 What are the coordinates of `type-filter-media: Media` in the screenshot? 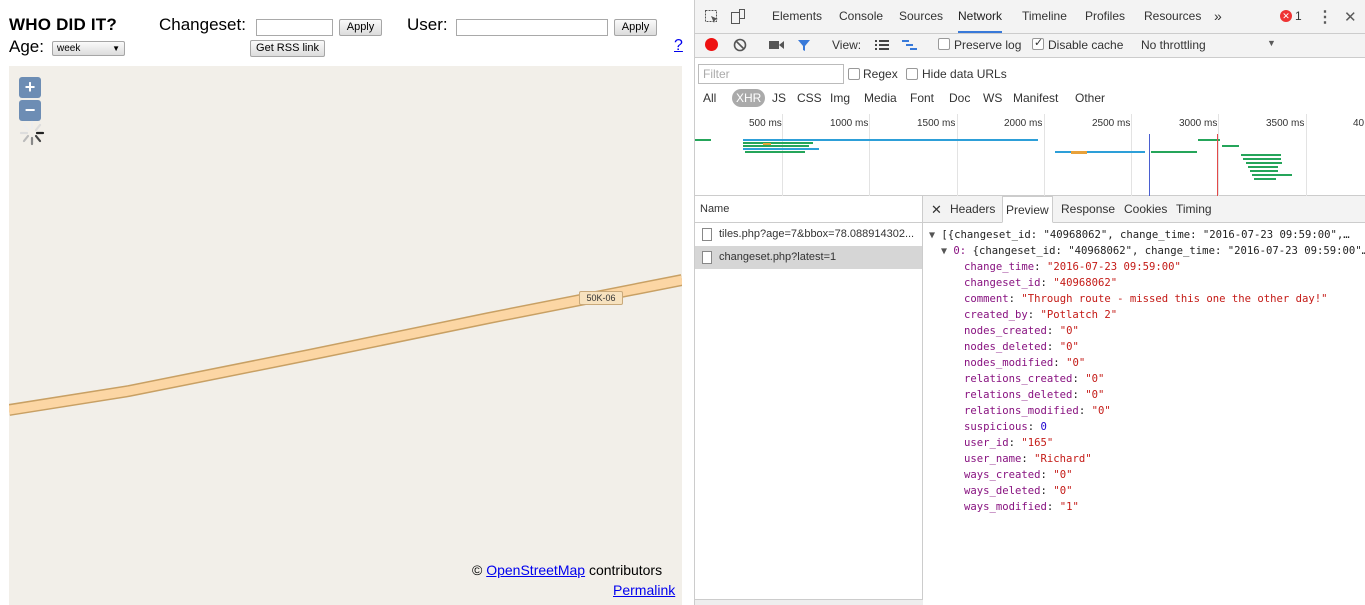 It's located at (880, 98).